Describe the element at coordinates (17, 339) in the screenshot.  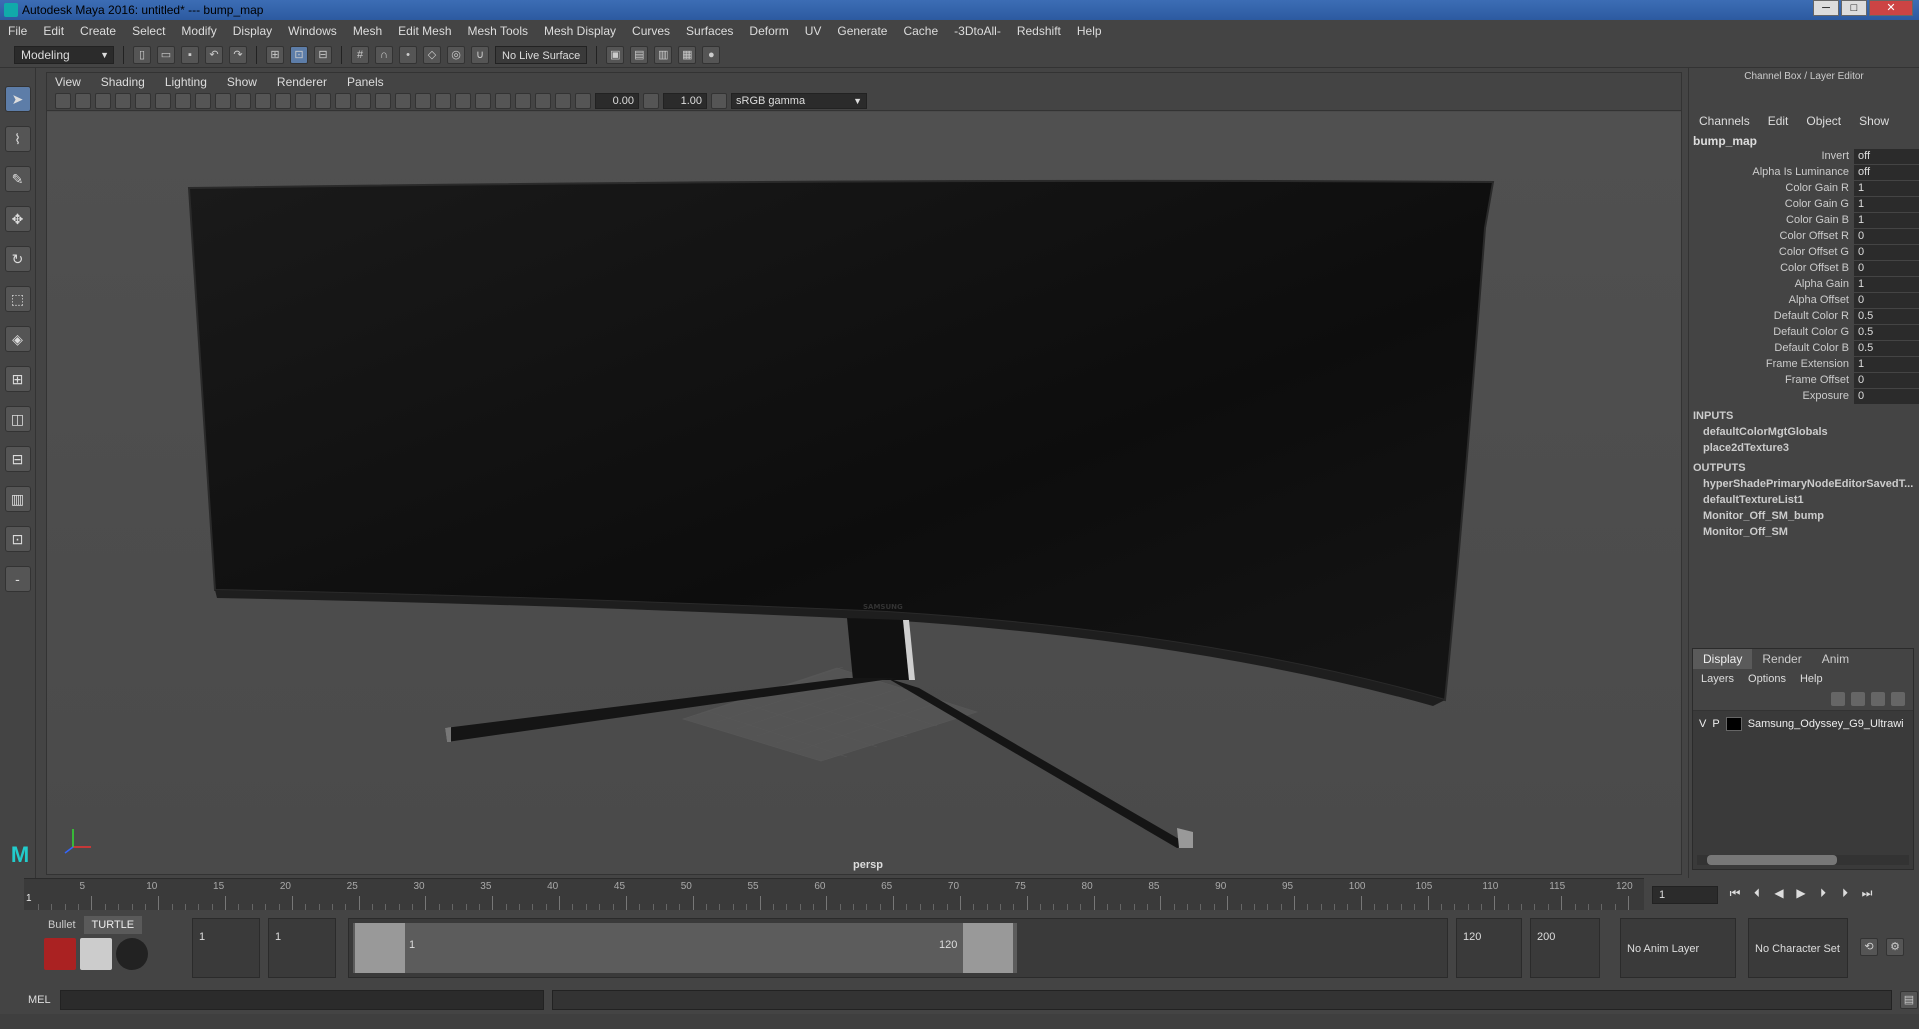
I see `single-view-layout-icon: ◈` at that location.